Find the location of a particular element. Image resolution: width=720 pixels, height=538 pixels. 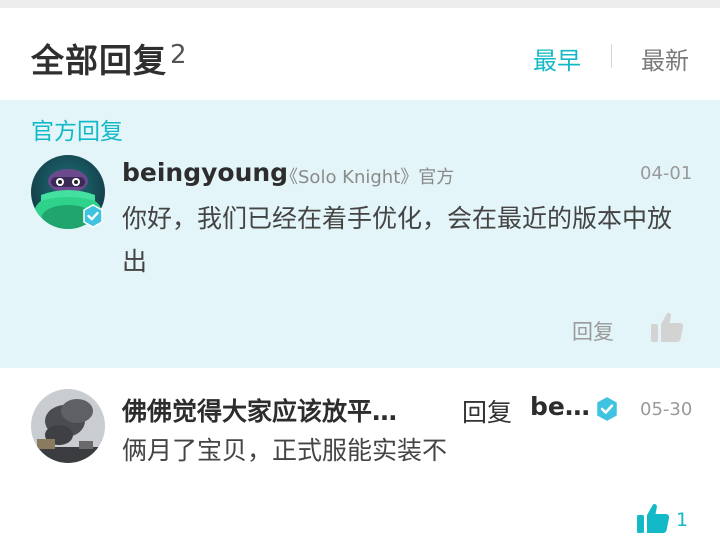

comment-date: 04-01 is located at coordinates (666, 173).